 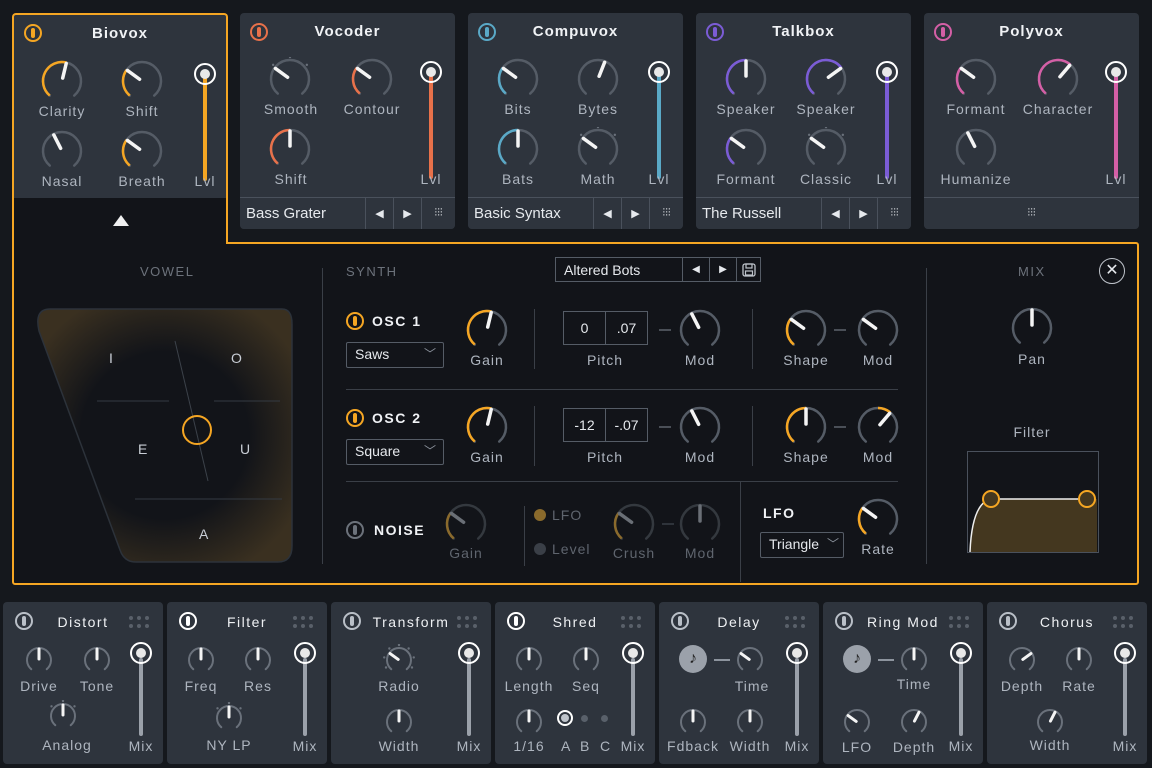 What do you see at coordinates (619, 269) in the screenshot?
I see `synth-preset-name: Altered Bots` at bounding box center [619, 269].